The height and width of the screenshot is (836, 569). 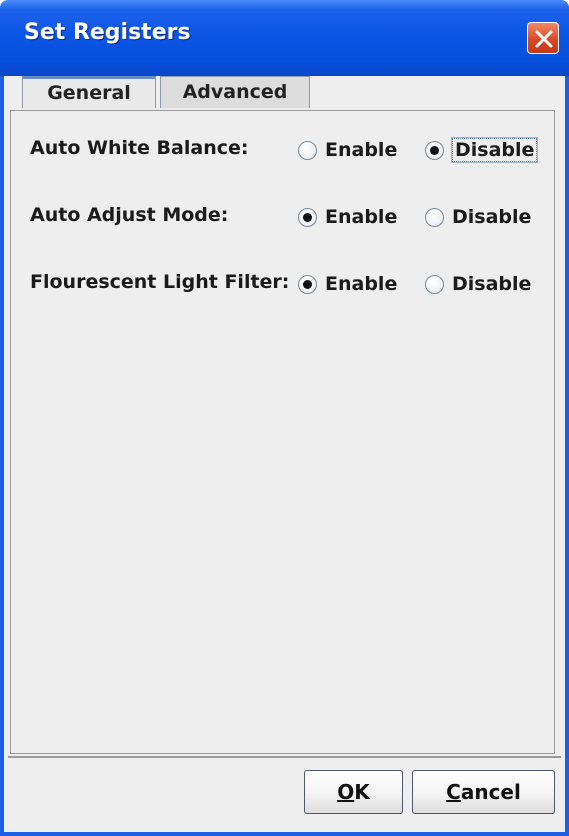 What do you see at coordinates (129, 215) in the screenshot?
I see `setting-label: Auto Adjust Mode:` at bounding box center [129, 215].